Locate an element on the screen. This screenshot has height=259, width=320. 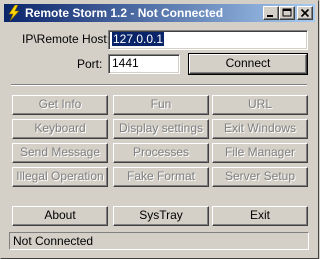
get-info-button: Get Info is located at coordinates (60, 105).